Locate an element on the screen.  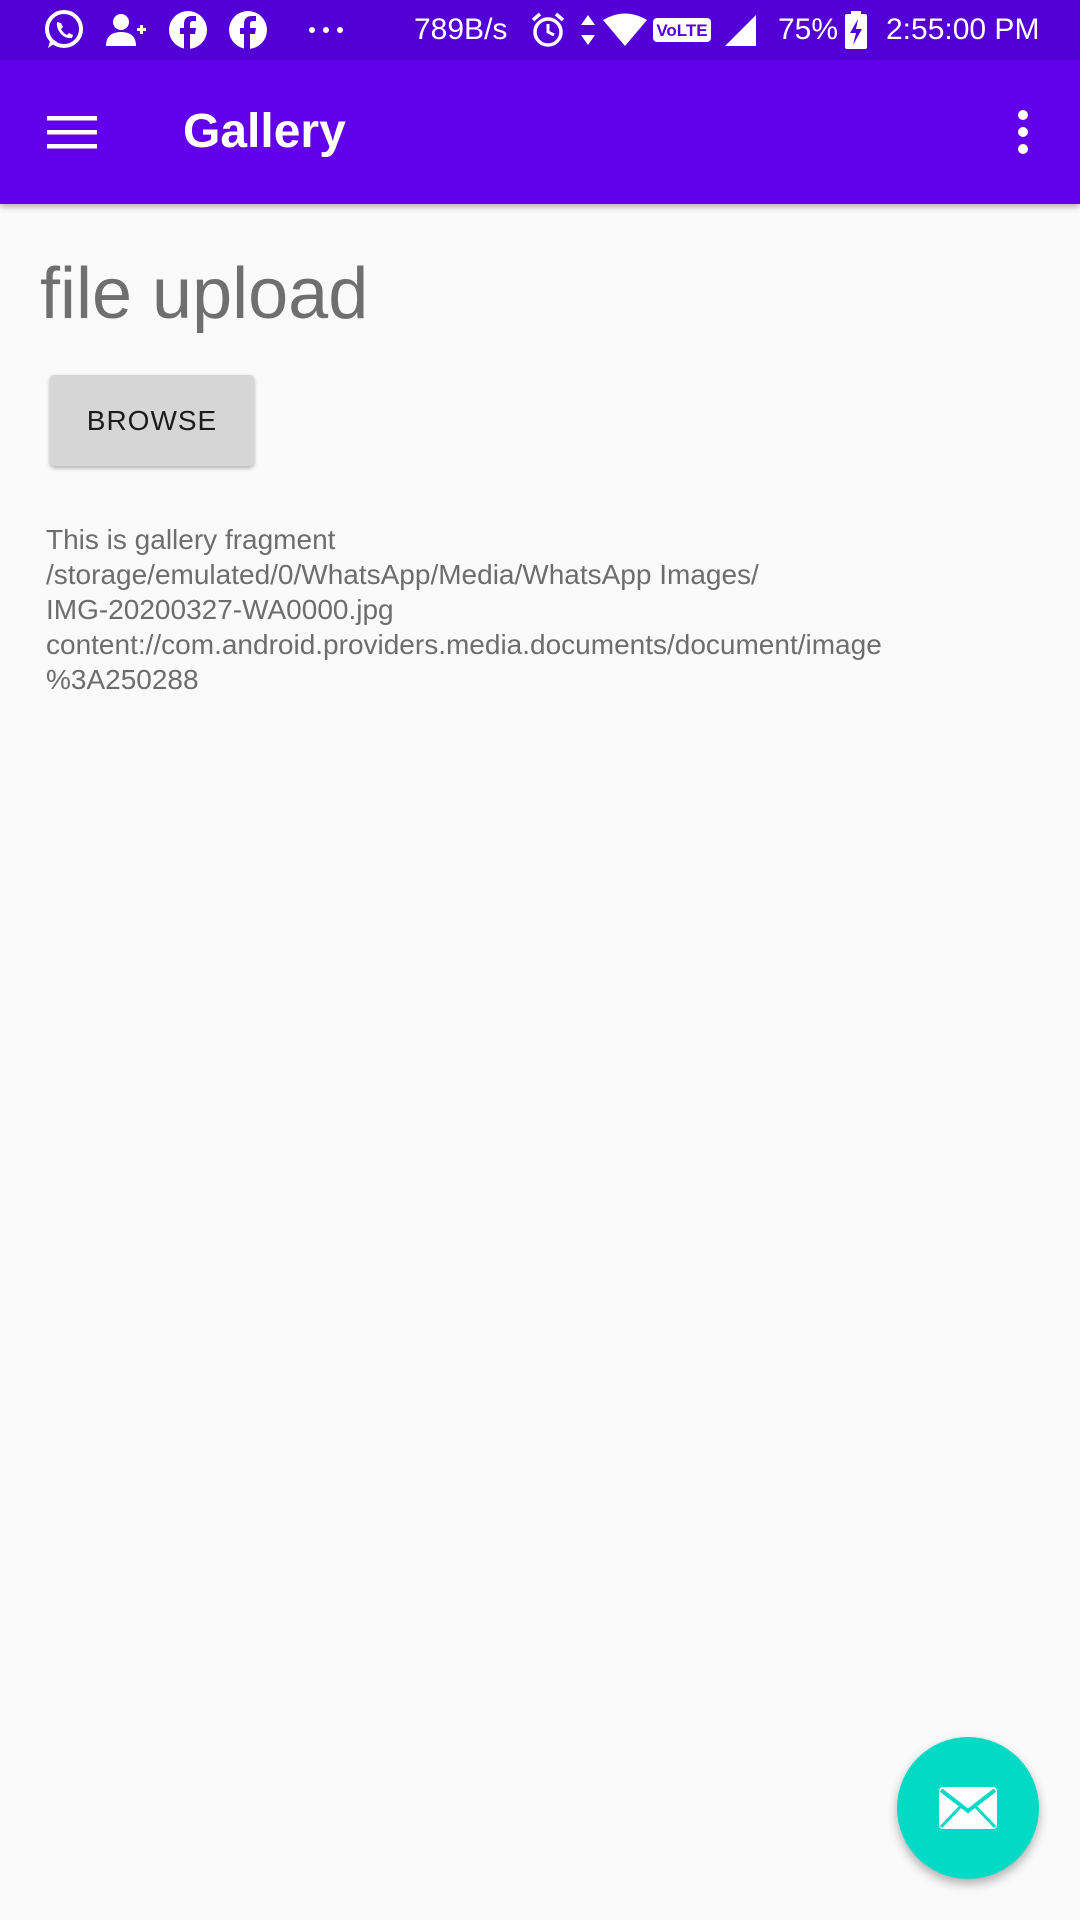
toolbar-title: Gallery is located at coordinates (264, 131).